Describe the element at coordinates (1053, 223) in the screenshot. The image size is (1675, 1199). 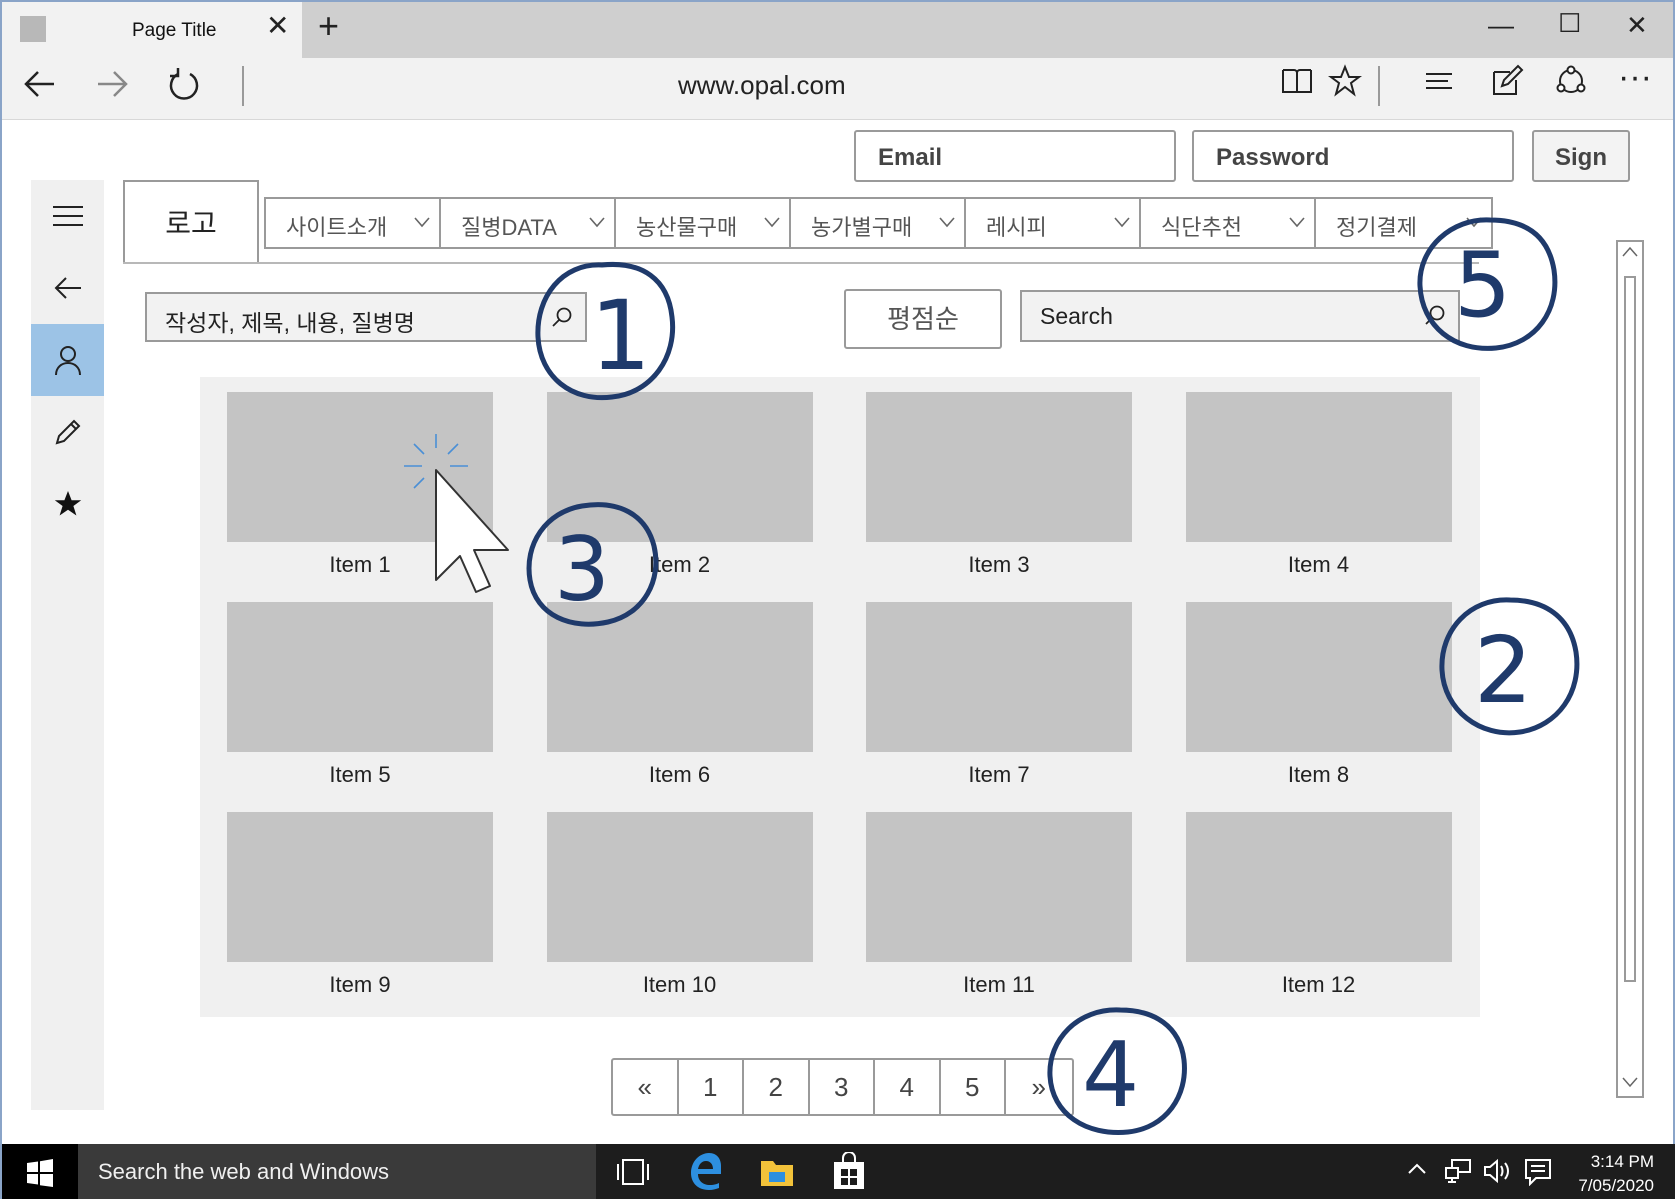
I see `menu-item-5: 레시피` at that location.